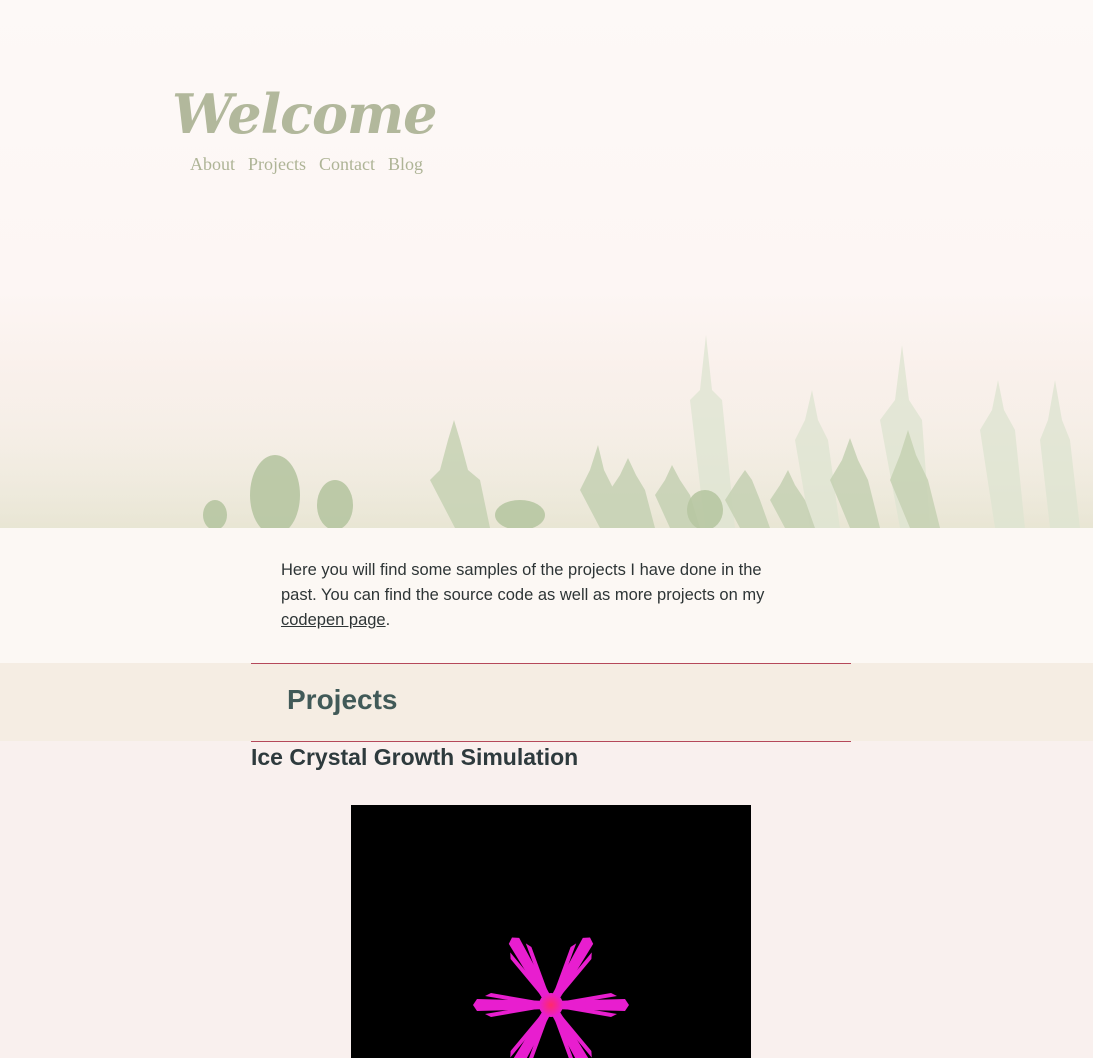 The height and width of the screenshot is (1058, 1093). I want to click on codepen-link: codepen page, so click(333, 620).